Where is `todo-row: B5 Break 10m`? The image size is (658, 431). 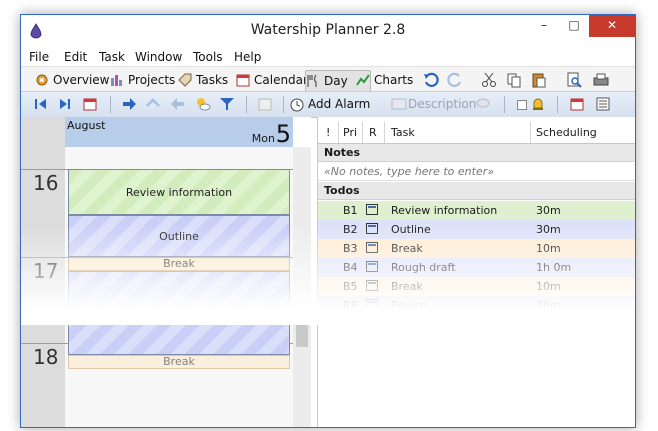
todo-row: B5 Break 10m is located at coordinates (476, 287).